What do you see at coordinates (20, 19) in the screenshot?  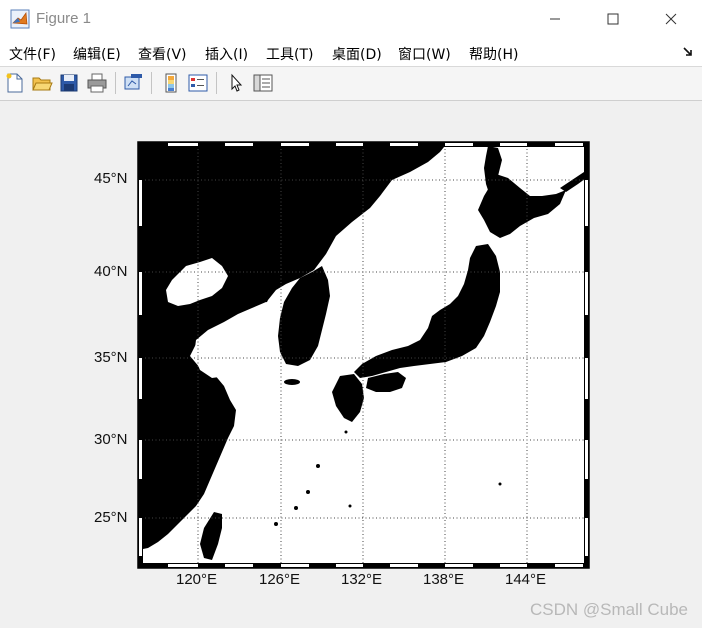 I see `matlab-logo-icon` at bounding box center [20, 19].